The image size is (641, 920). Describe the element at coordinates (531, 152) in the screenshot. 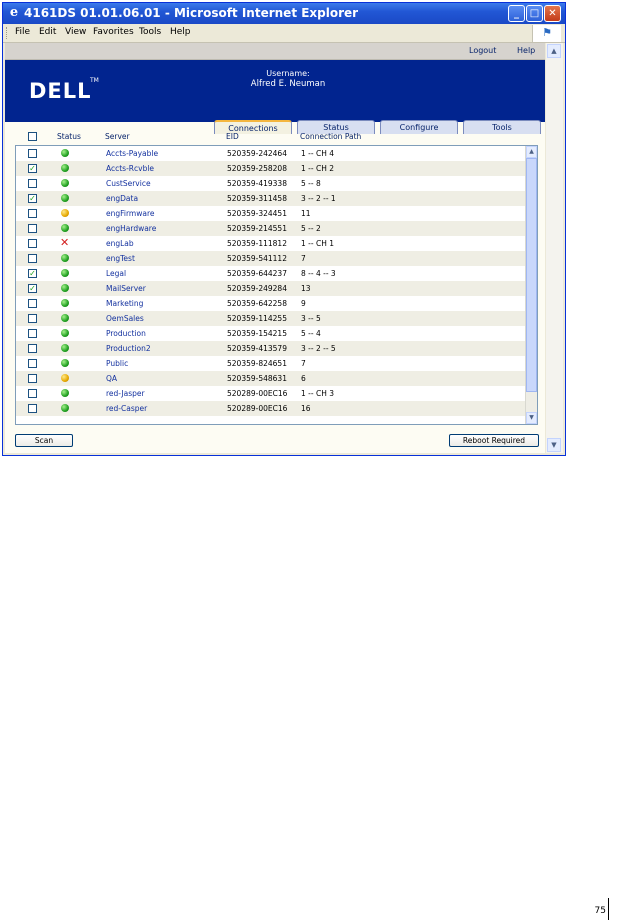

I see `scroll-up-icon: ▲` at that location.